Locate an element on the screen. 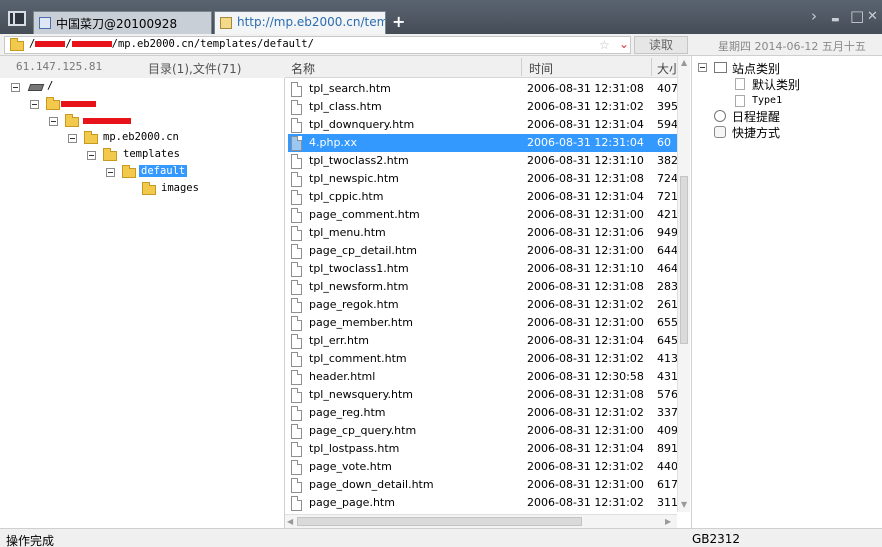 The width and height of the screenshot is (882, 547). tree-item-site-category: 站点类别 is located at coordinates (787, 68).